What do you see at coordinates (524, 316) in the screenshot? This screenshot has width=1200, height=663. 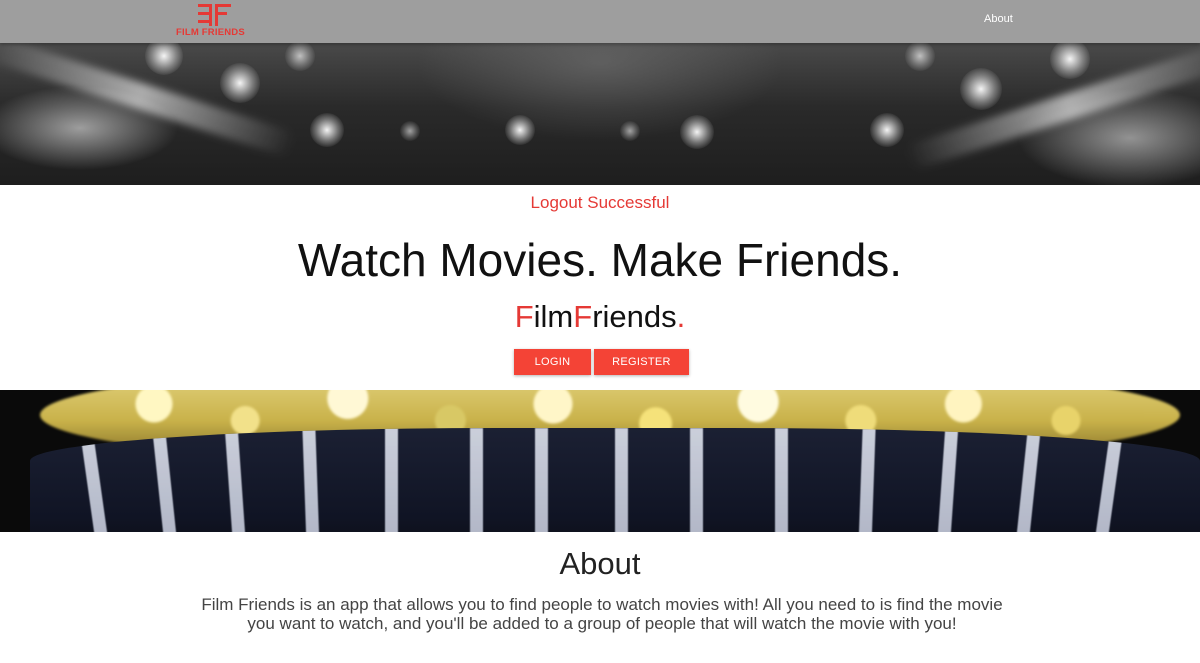 I see `brand-letter-f1: F` at bounding box center [524, 316].